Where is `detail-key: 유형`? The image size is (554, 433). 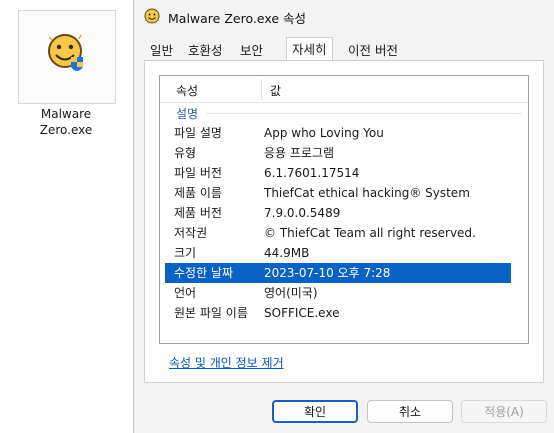
detail-key: 유형 is located at coordinates (185, 153).